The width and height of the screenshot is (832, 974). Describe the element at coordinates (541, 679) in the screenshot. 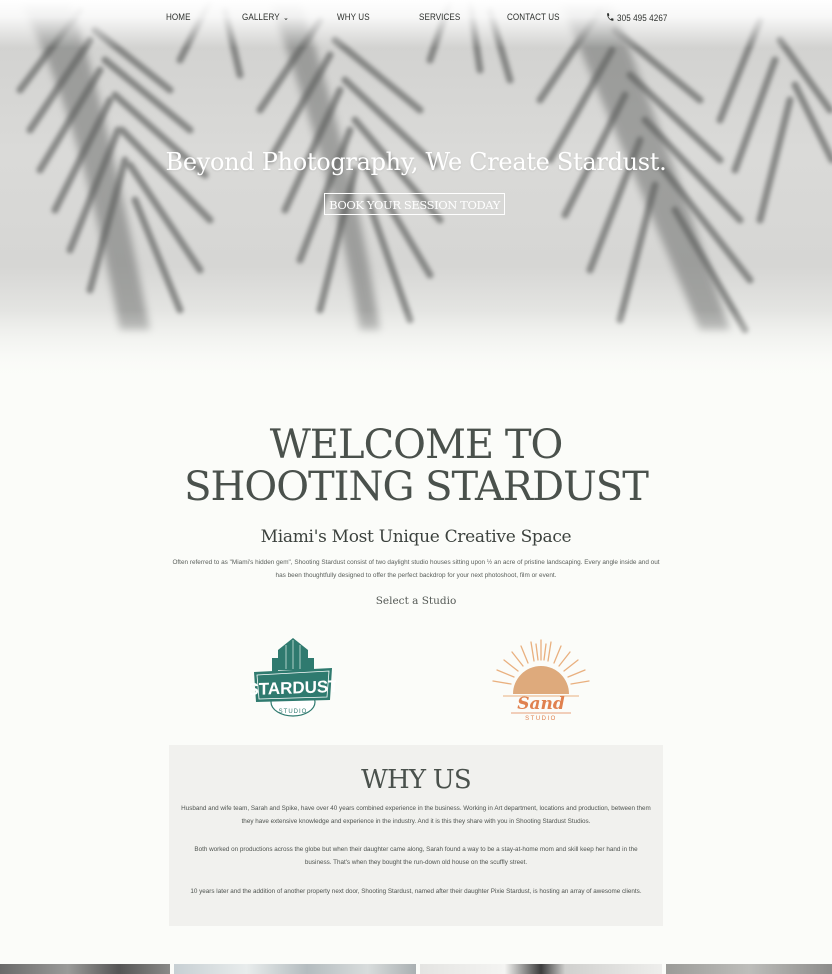

I see `sand-studio-logo: Sand STUDIO` at that location.